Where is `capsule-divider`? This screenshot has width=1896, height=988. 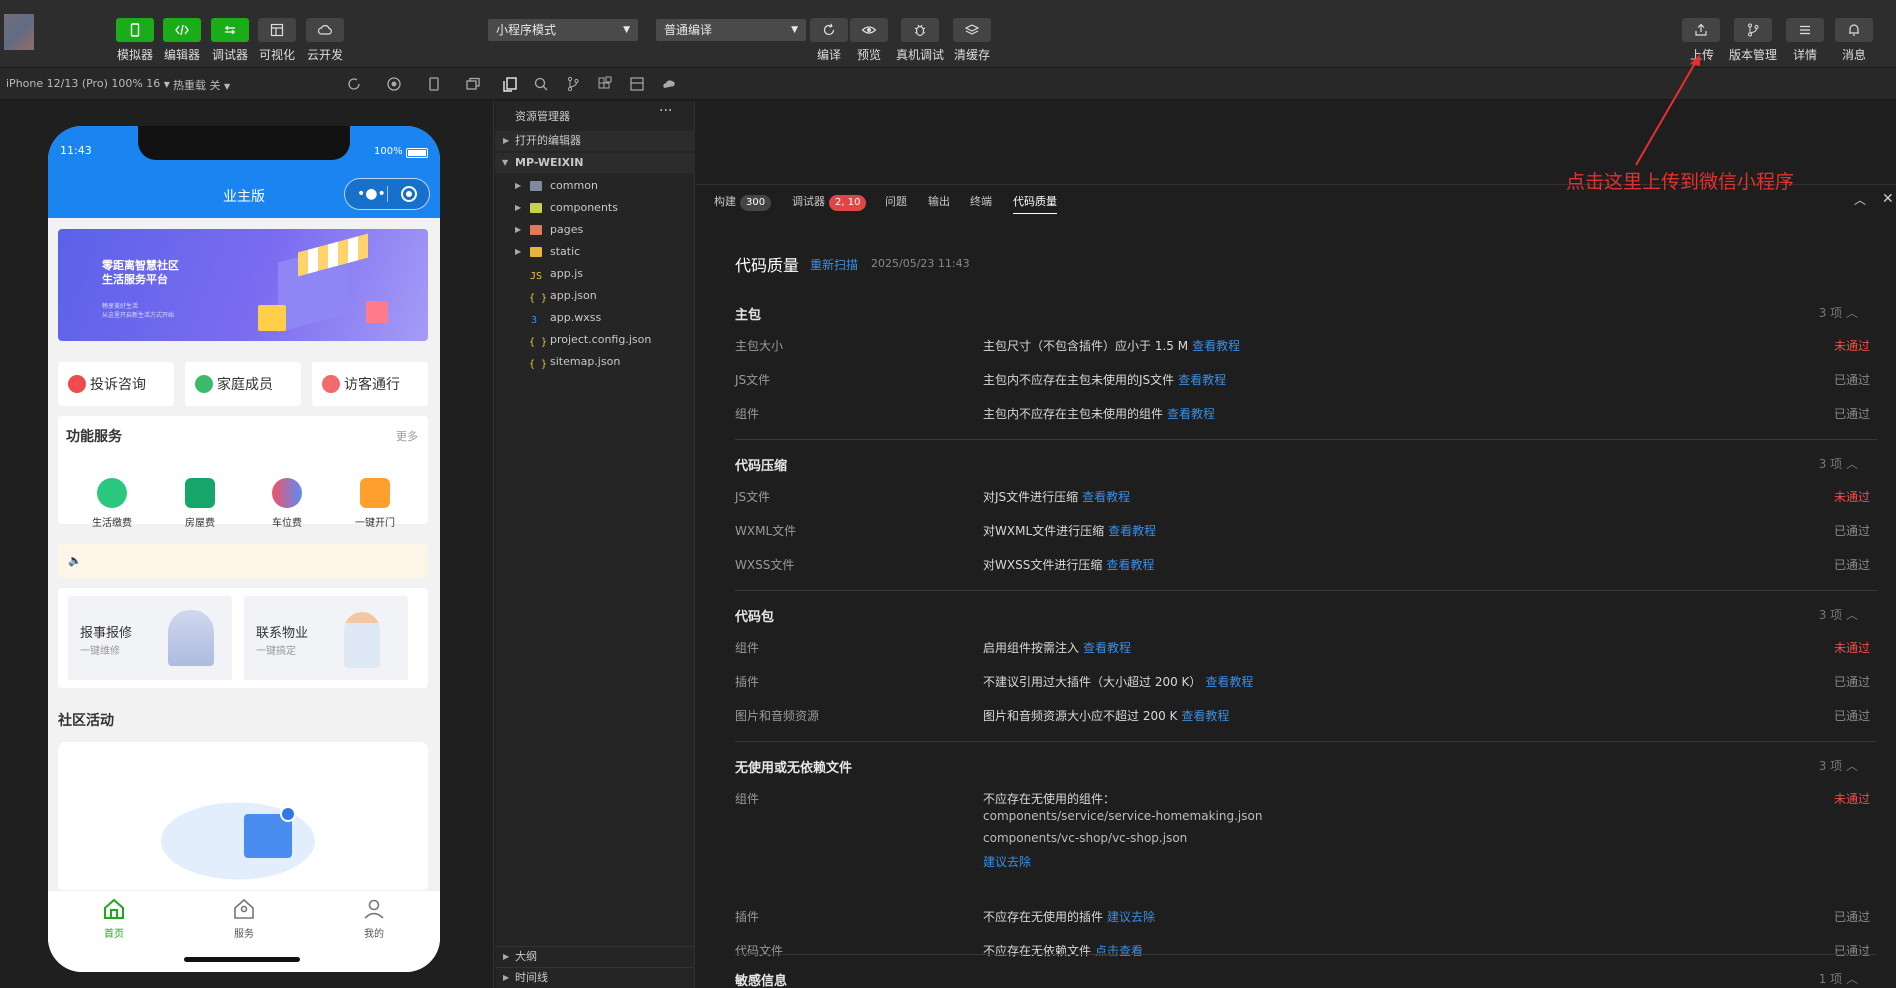 capsule-divider is located at coordinates (387, 194).